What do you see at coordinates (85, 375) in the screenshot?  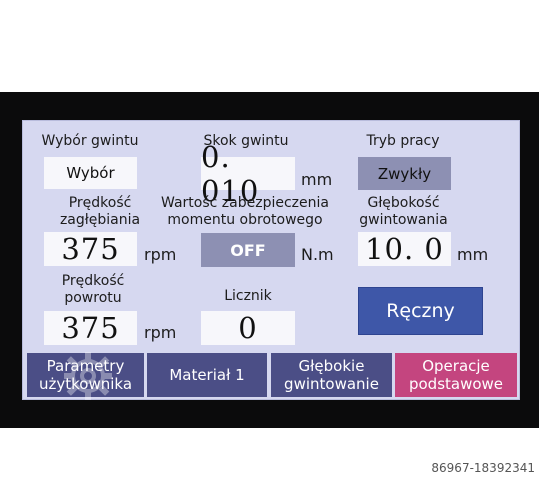 I see `tab-user-parameters: Parametry użytkownika` at bounding box center [85, 375].